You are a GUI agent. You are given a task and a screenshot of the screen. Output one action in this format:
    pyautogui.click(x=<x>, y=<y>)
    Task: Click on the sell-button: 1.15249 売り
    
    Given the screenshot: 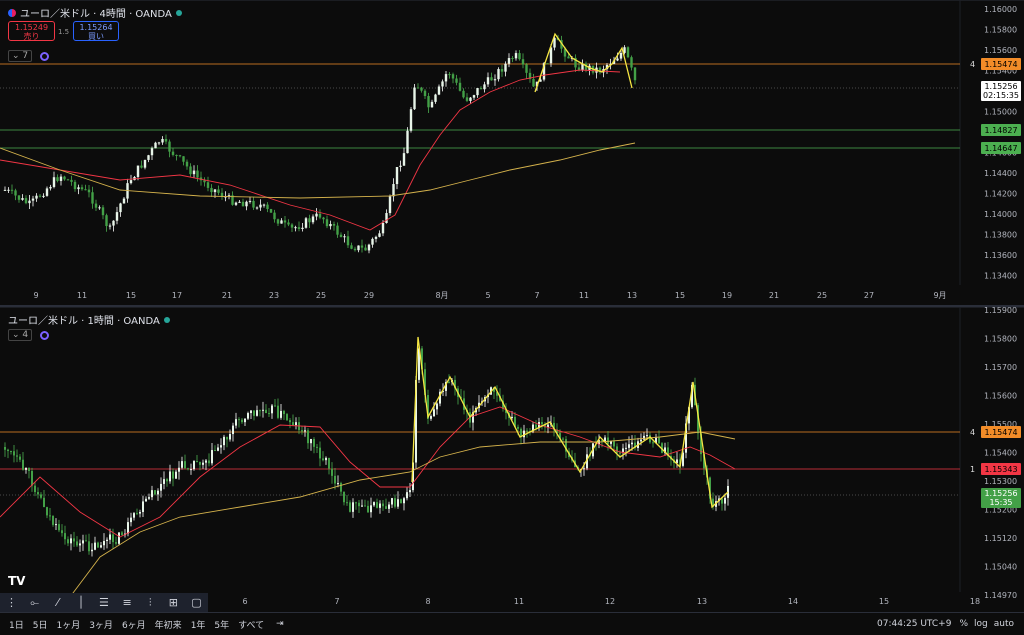 What is the action you would take?
    pyautogui.click(x=31, y=31)
    